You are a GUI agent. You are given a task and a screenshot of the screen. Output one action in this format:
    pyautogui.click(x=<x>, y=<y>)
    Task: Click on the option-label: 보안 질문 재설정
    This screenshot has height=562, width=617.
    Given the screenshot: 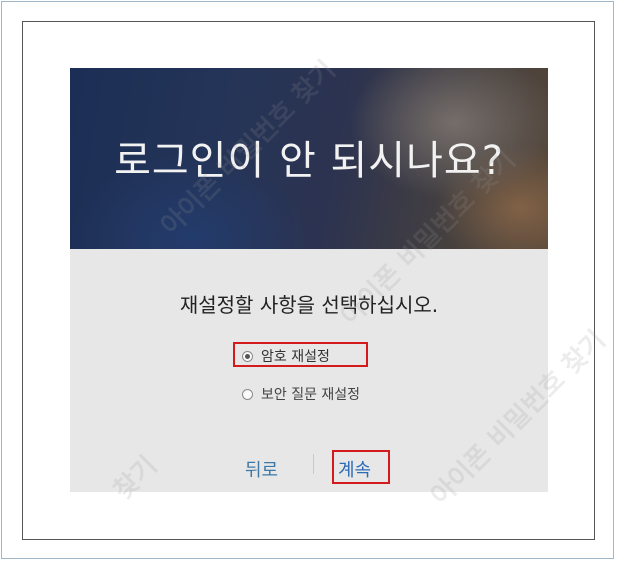 What is the action you would take?
    pyautogui.click(x=311, y=395)
    